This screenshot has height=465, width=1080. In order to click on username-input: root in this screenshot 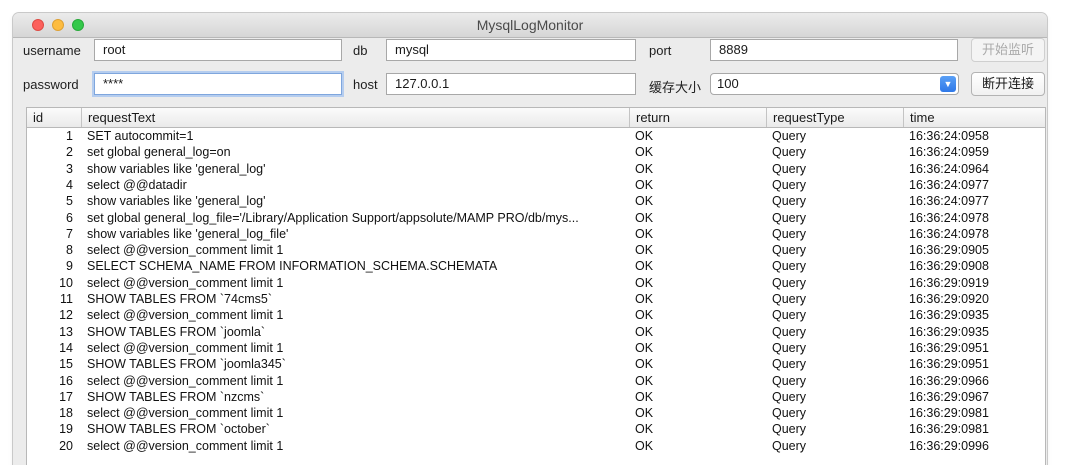, I will do `click(218, 50)`.